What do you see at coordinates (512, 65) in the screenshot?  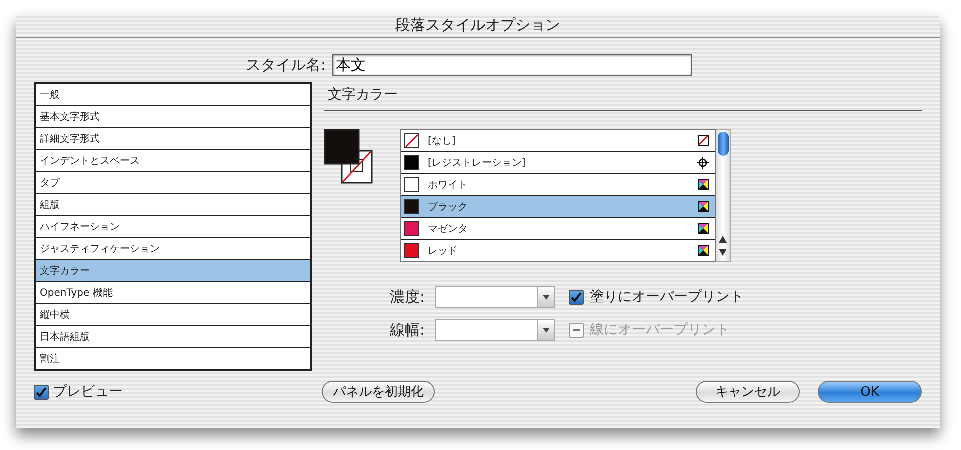 I see `style-name-field: 本文` at bounding box center [512, 65].